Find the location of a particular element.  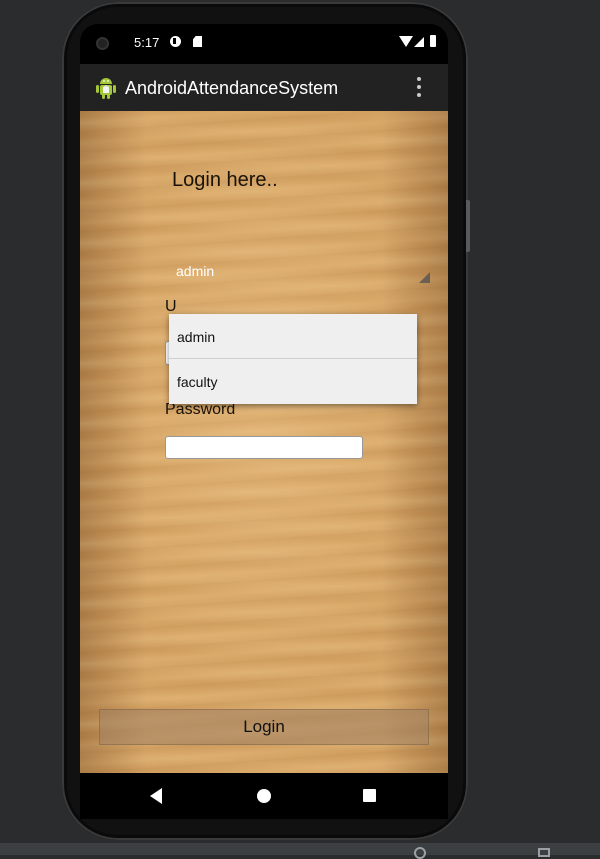

role-spinner-value: admin is located at coordinates (195, 271).